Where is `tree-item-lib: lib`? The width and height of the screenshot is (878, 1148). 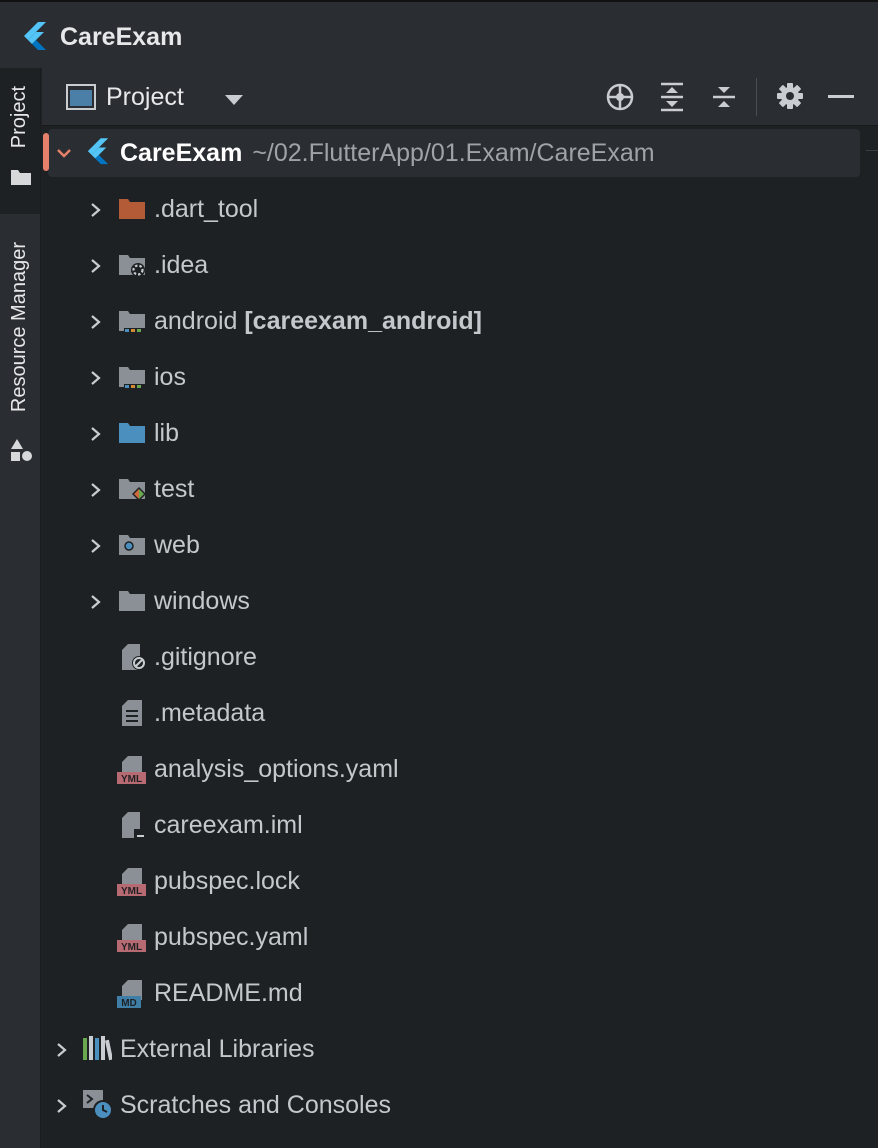
tree-item-lib: lib is located at coordinates (451, 433).